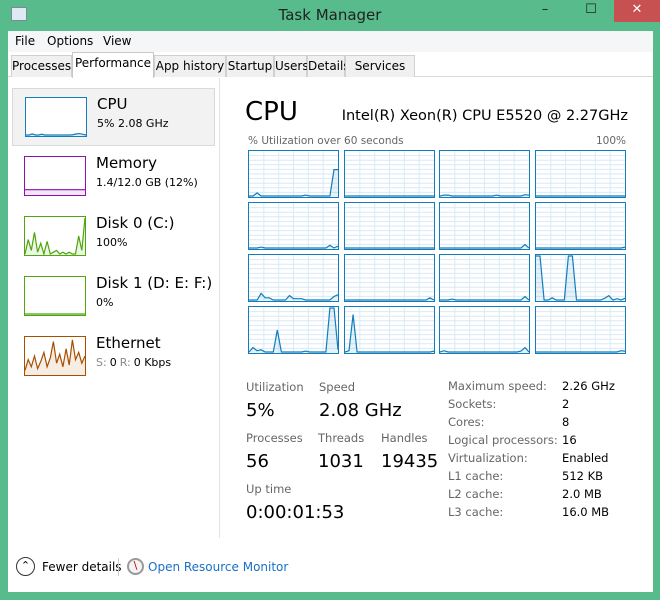 The image size is (660, 600). Describe the element at coordinates (152, 362) in the screenshot. I see `sub-r: 0 Kbps` at that location.